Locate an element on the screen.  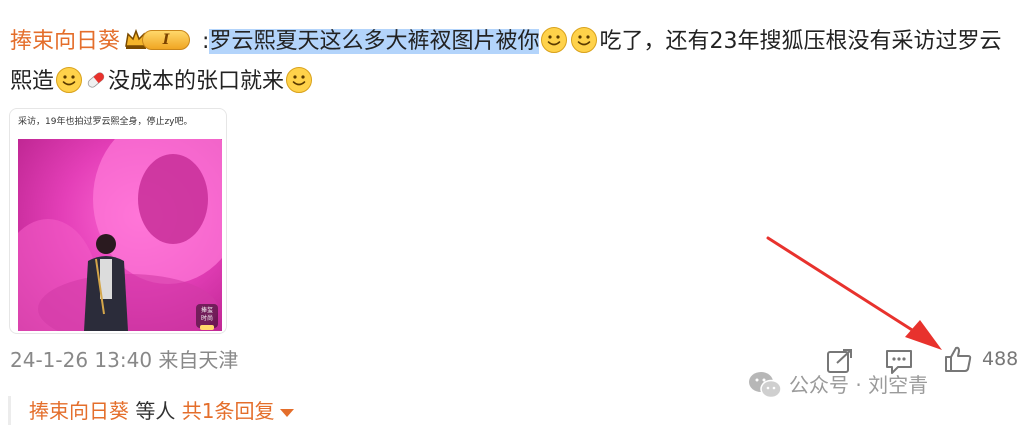
thumbnail-watermark: 捧玺 时尚 is located at coordinates (207, 317).